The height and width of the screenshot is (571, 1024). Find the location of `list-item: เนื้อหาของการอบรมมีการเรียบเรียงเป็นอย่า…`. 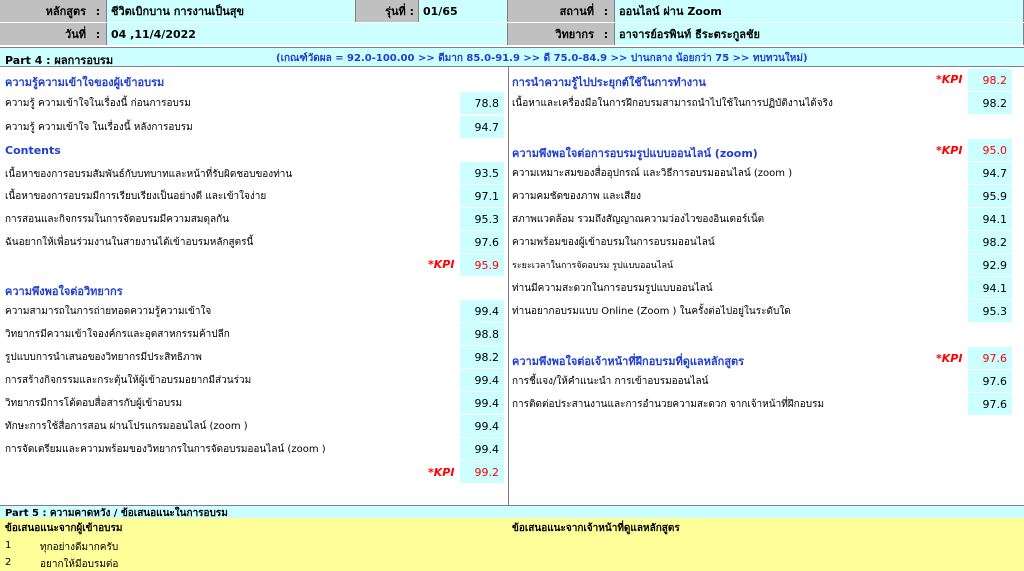

list-item: เนื้อหาของการอบรมมีการเรียบเรียงเป็นอย่า… is located at coordinates (136, 196).